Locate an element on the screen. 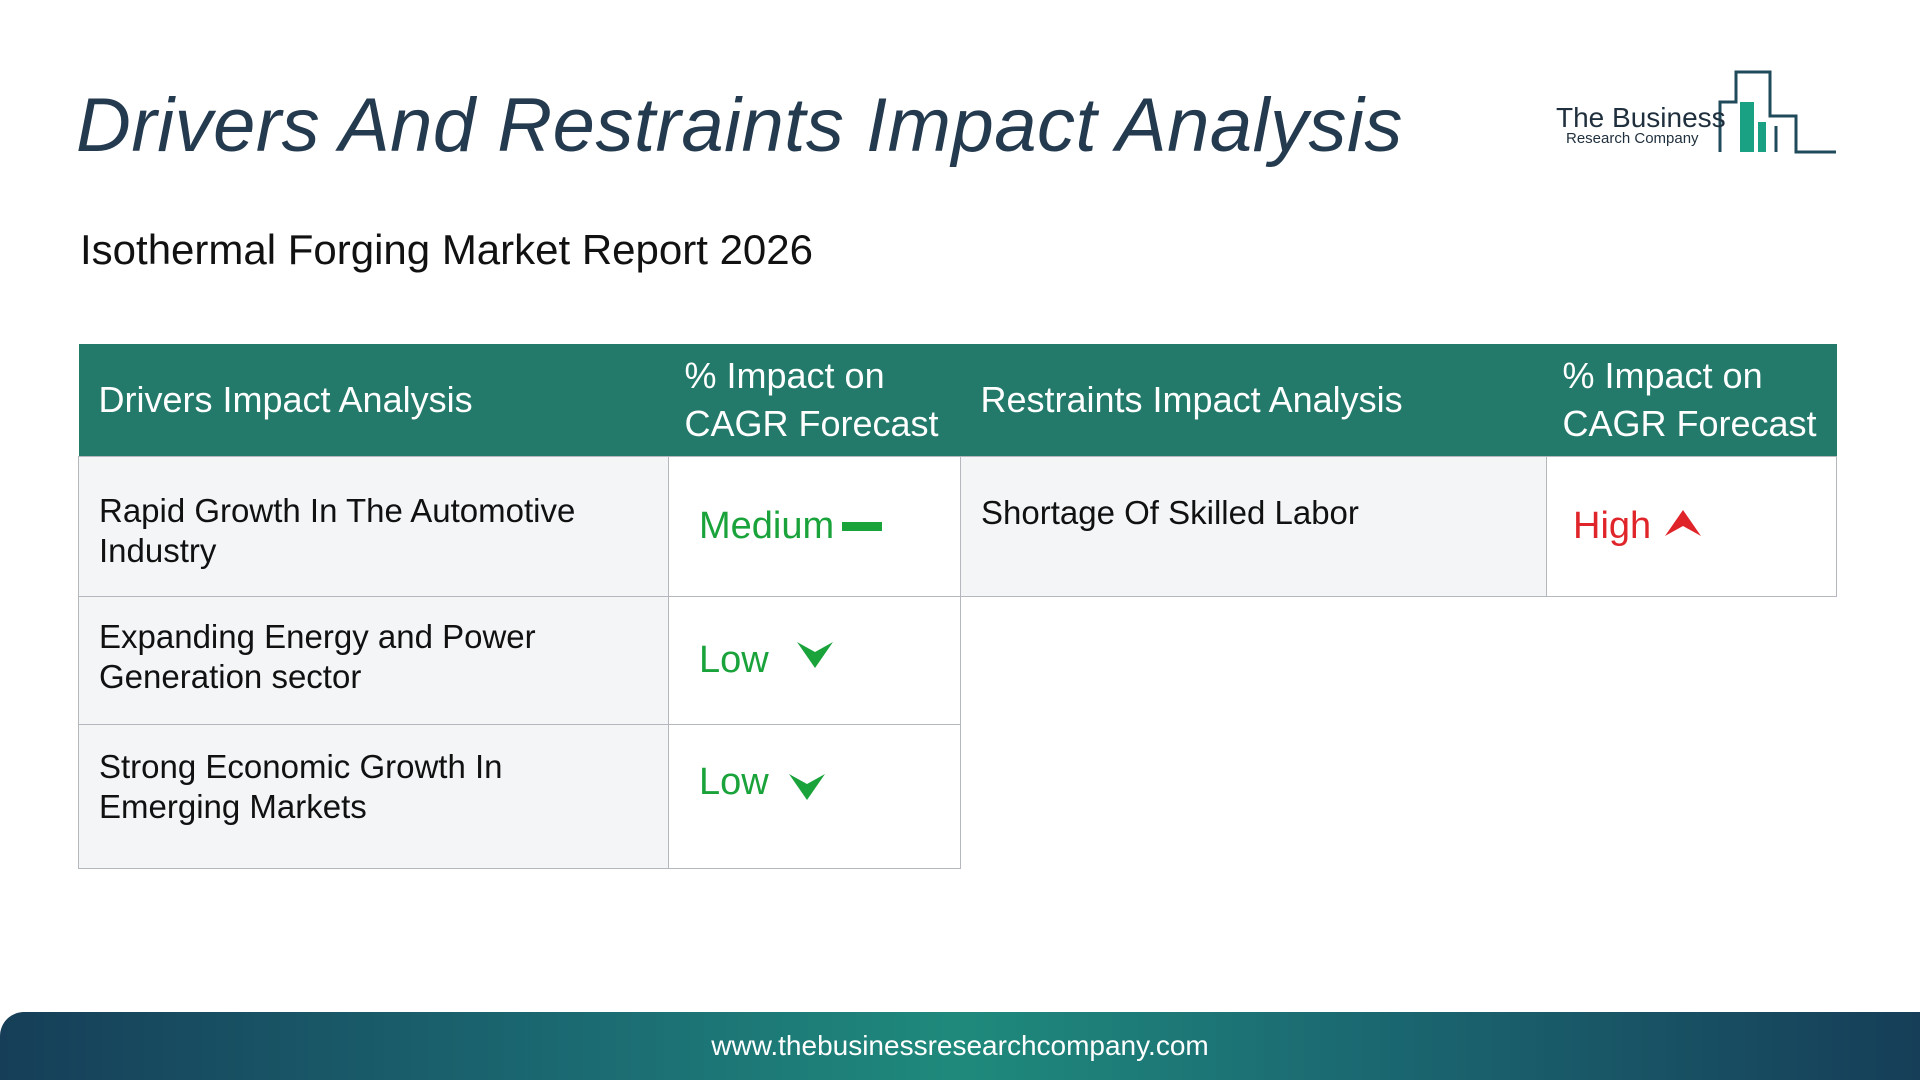 This screenshot has height=1080, width=1920. logo-subtitle: Research Company is located at coordinates (1632, 138).